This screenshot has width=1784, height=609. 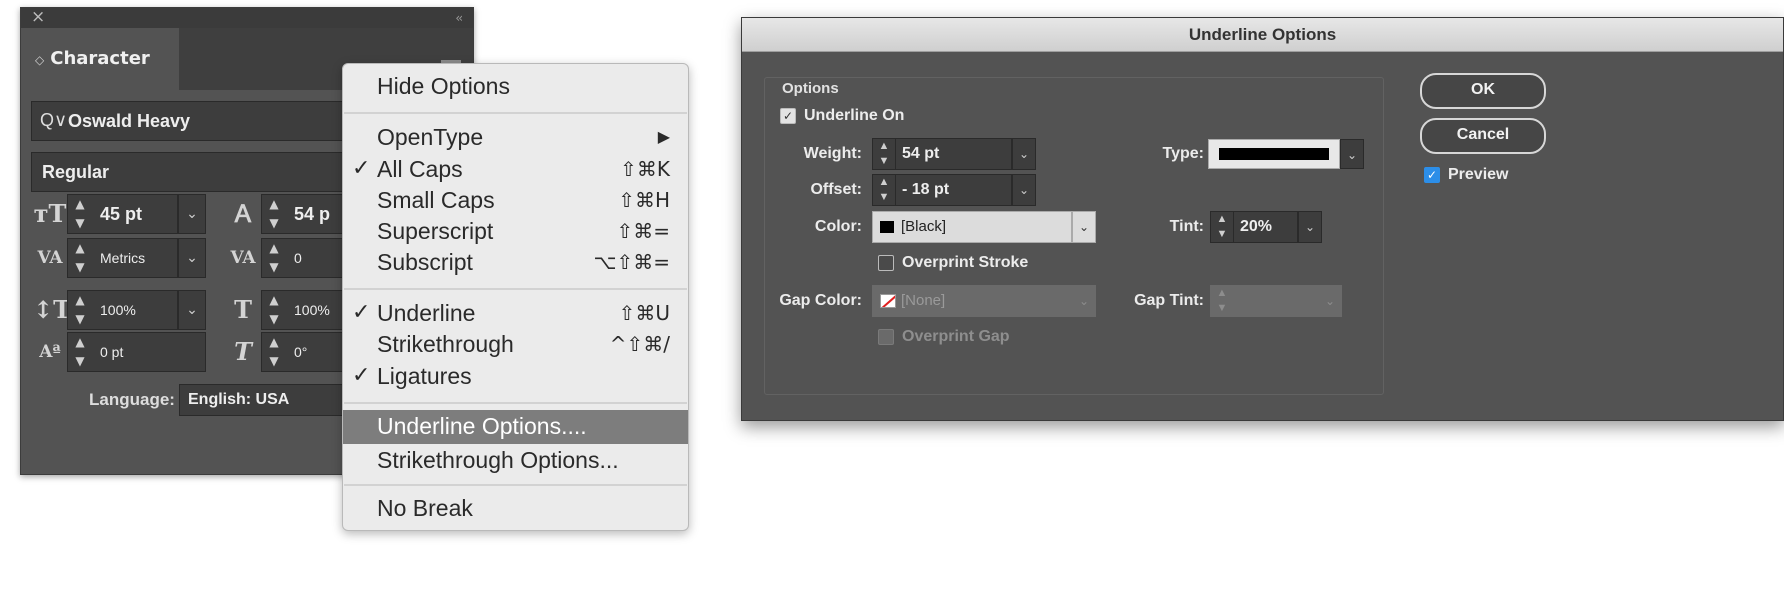 I want to click on vertical-scale-stepper: ▲ ▼, so click(x=80, y=310).